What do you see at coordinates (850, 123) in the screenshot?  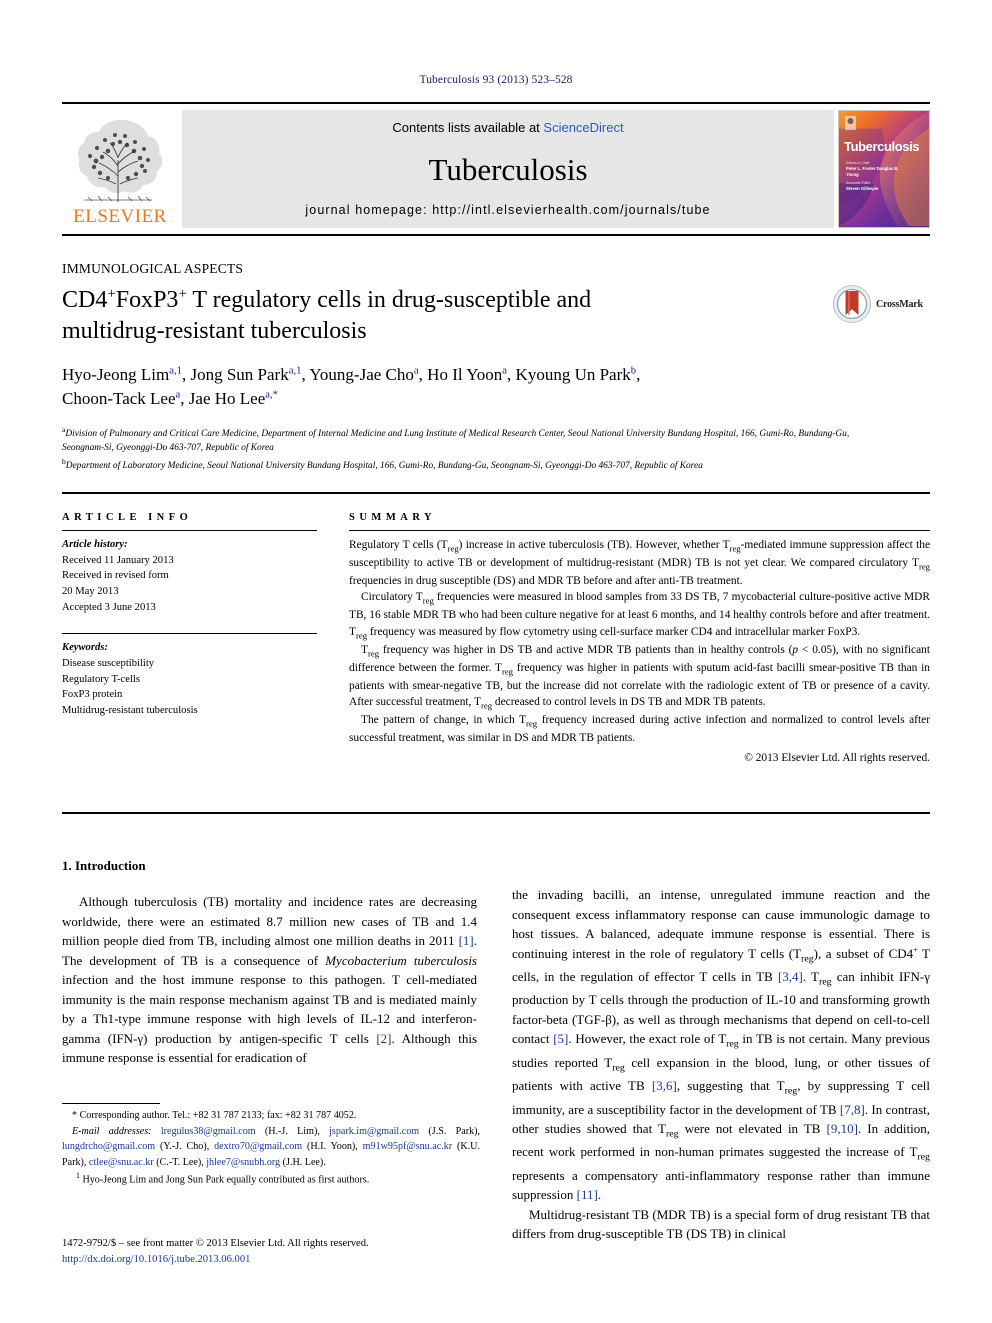 I see `cover-elsevier-icon` at bounding box center [850, 123].